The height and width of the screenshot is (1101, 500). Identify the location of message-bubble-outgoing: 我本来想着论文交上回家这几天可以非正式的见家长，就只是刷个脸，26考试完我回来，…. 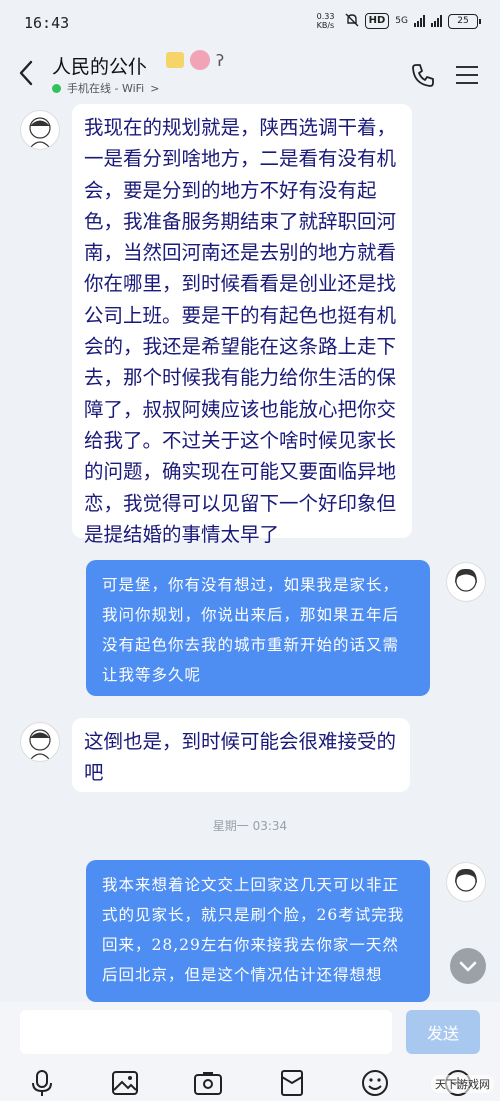
(258, 931).